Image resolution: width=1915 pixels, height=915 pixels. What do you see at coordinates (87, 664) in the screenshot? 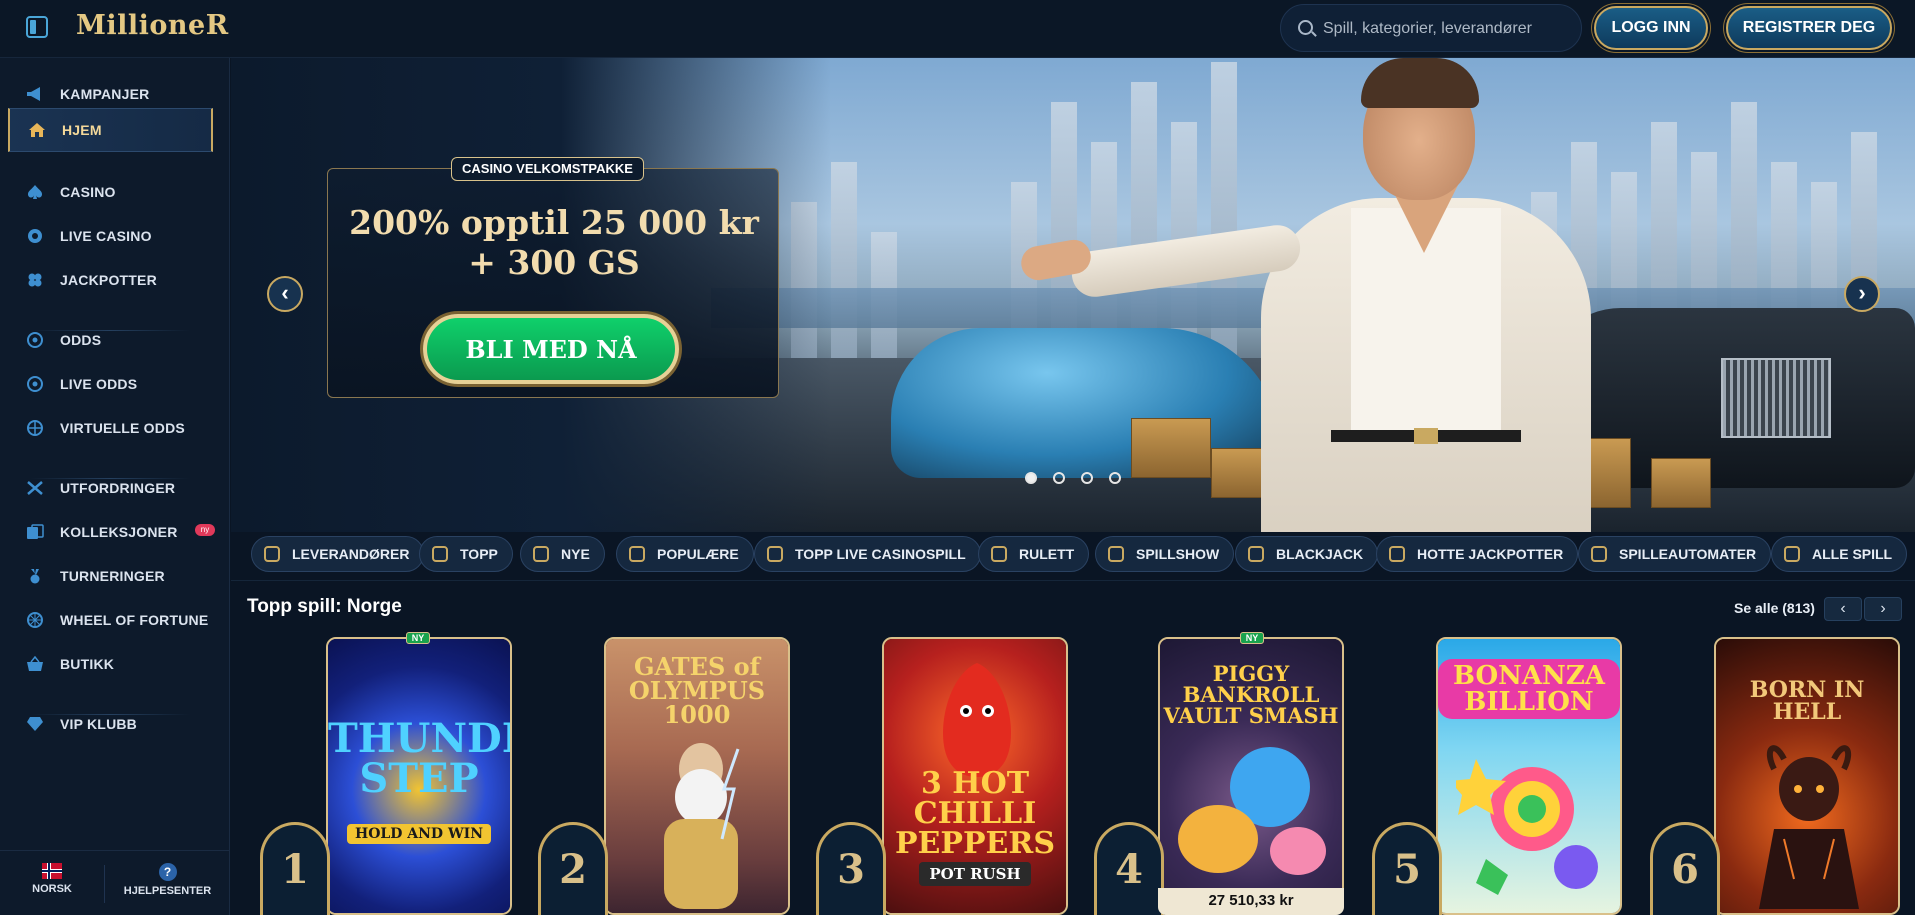
I see `sidebar-item-label: BUTIKK` at bounding box center [87, 664].